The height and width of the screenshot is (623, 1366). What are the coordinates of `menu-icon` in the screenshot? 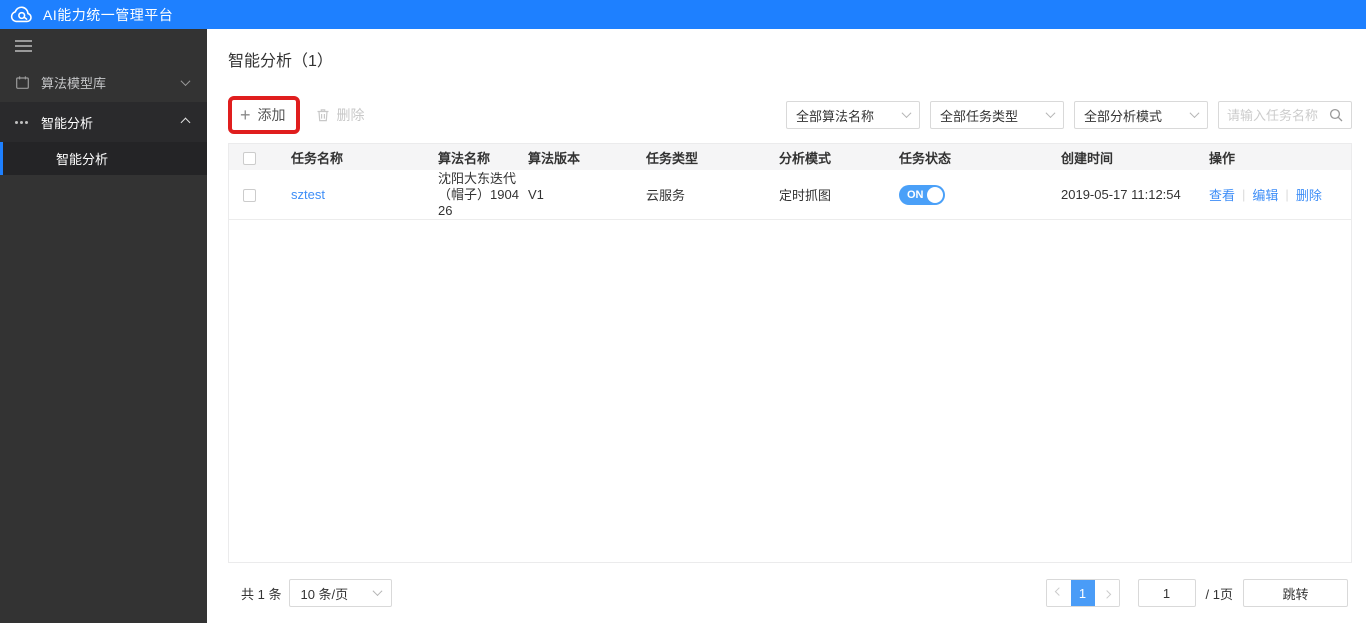 It's located at (23, 45).